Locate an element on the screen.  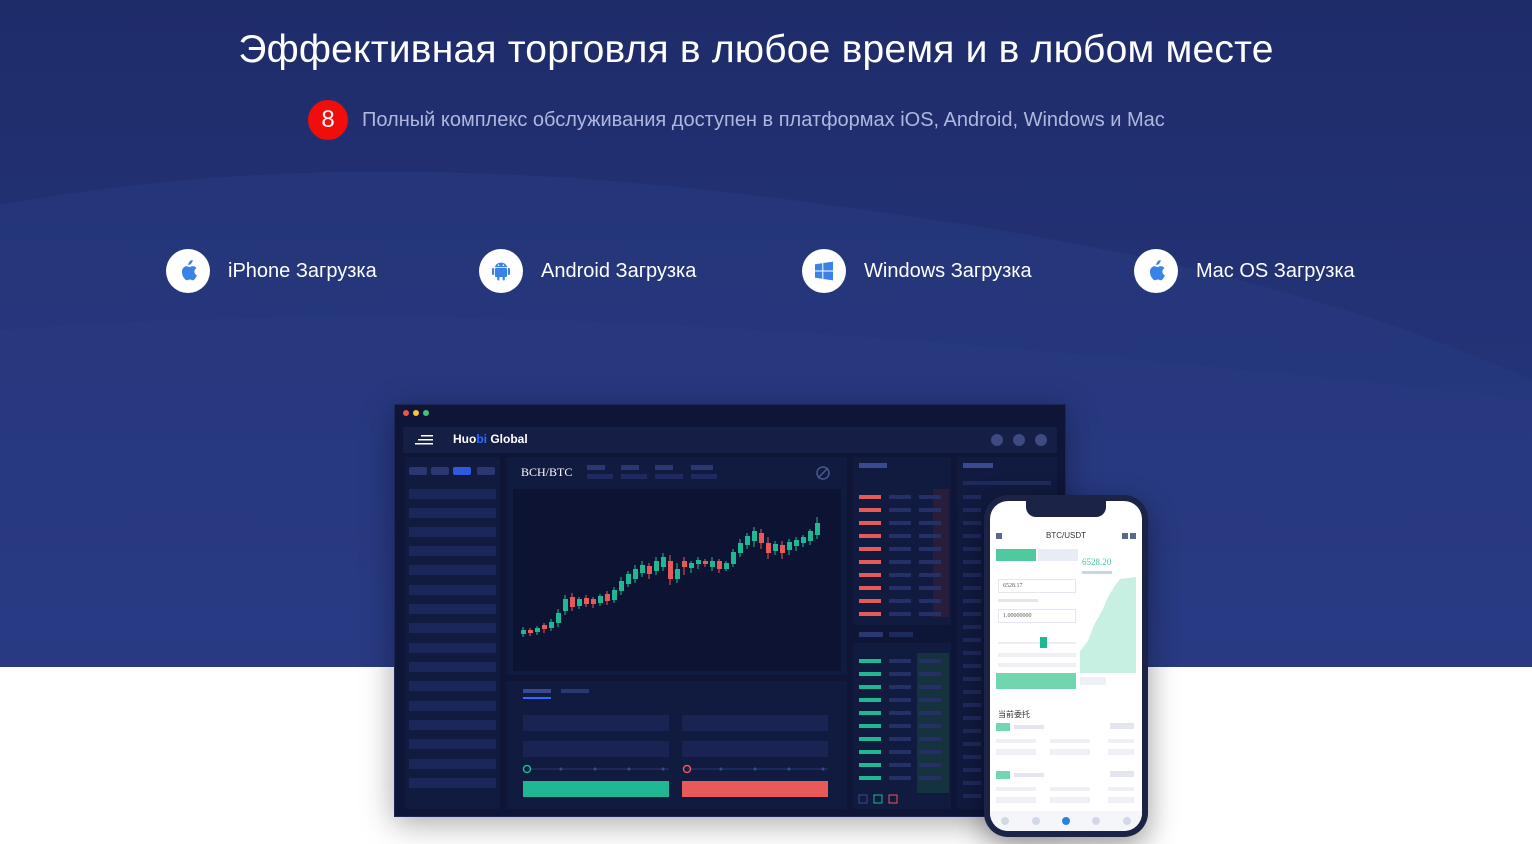
order-book-panel is located at coordinates (902, 633).